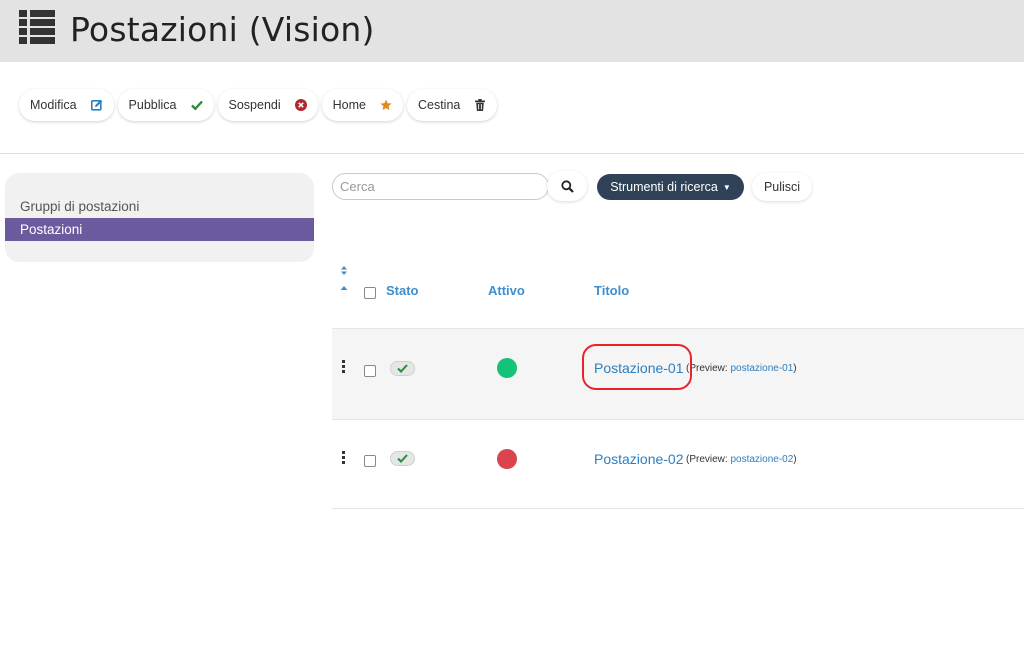  I want to click on edit-button: Modifica, so click(66, 105).